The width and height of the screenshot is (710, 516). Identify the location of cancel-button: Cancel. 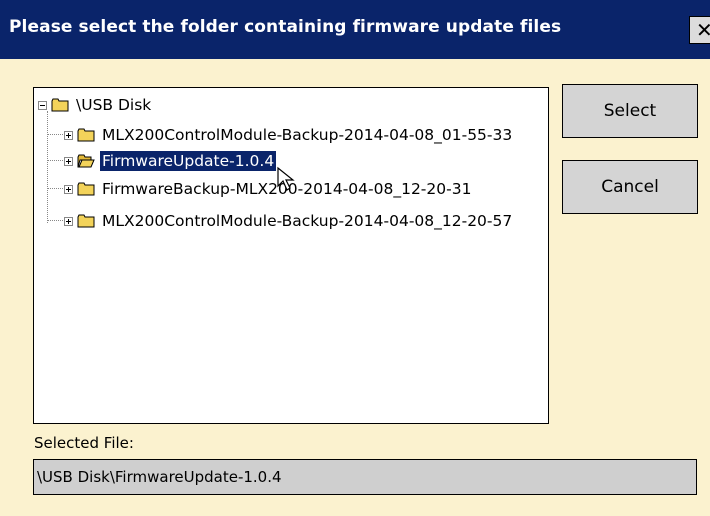
(630, 187).